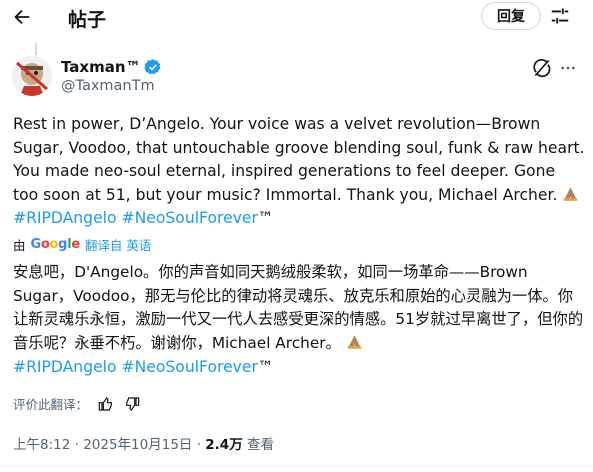 Image resolution: width=593 pixels, height=472 pixels. Describe the element at coordinates (51, 404) in the screenshot. I see `rate-translation-label: 评价此翻译：` at that location.